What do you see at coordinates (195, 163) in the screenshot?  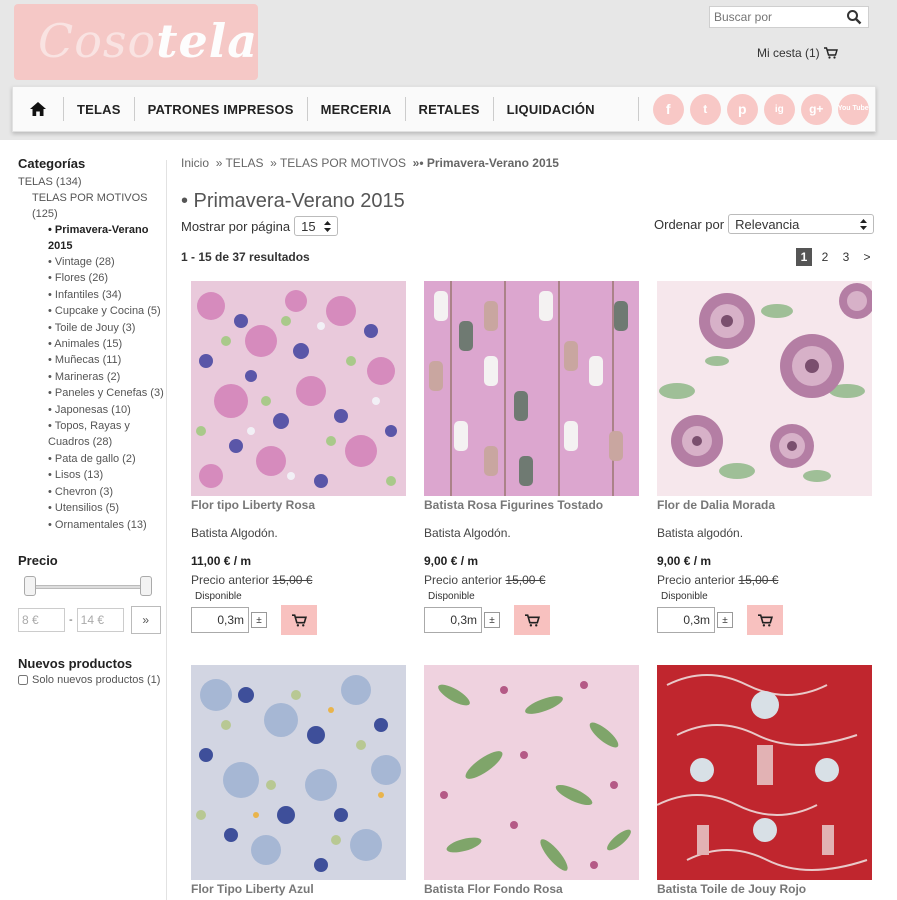 I see `breadcrumb-home: Inicio` at bounding box center [195, 163].